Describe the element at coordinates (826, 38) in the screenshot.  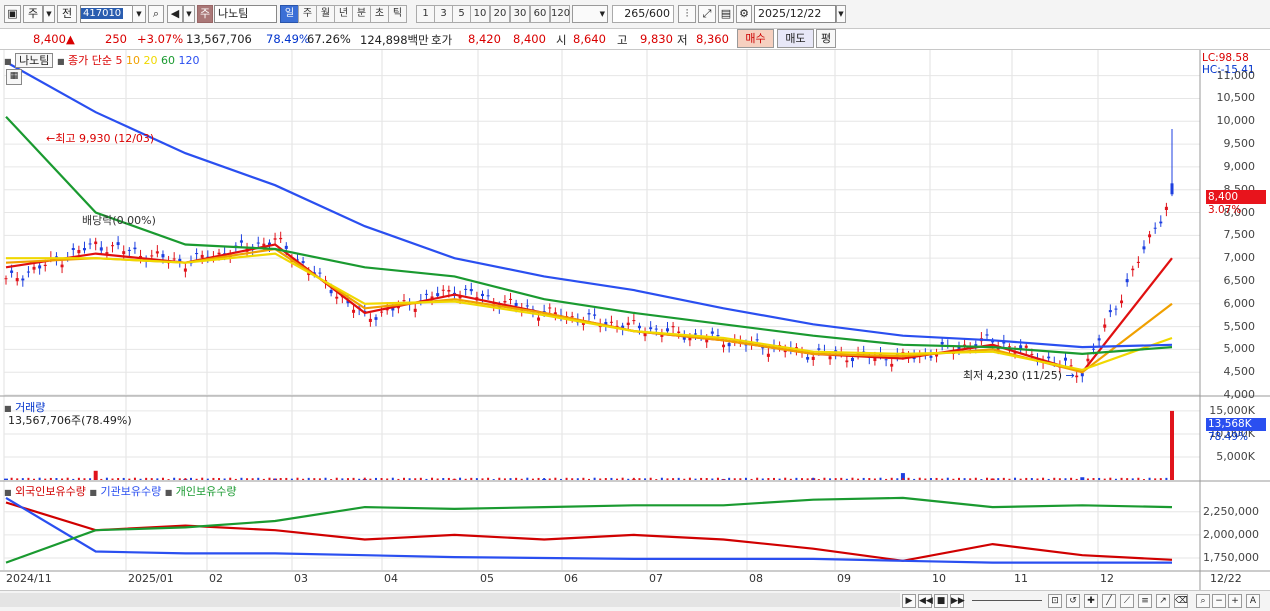
I see `avg-button: 평` at that location.